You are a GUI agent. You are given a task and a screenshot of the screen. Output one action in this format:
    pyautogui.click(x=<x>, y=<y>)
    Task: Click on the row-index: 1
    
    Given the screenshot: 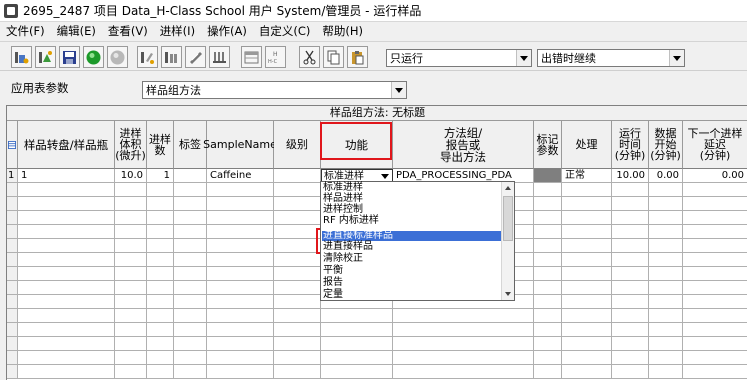 What is the action you would take?
    pyautogui.click(x=12, y=176)
    